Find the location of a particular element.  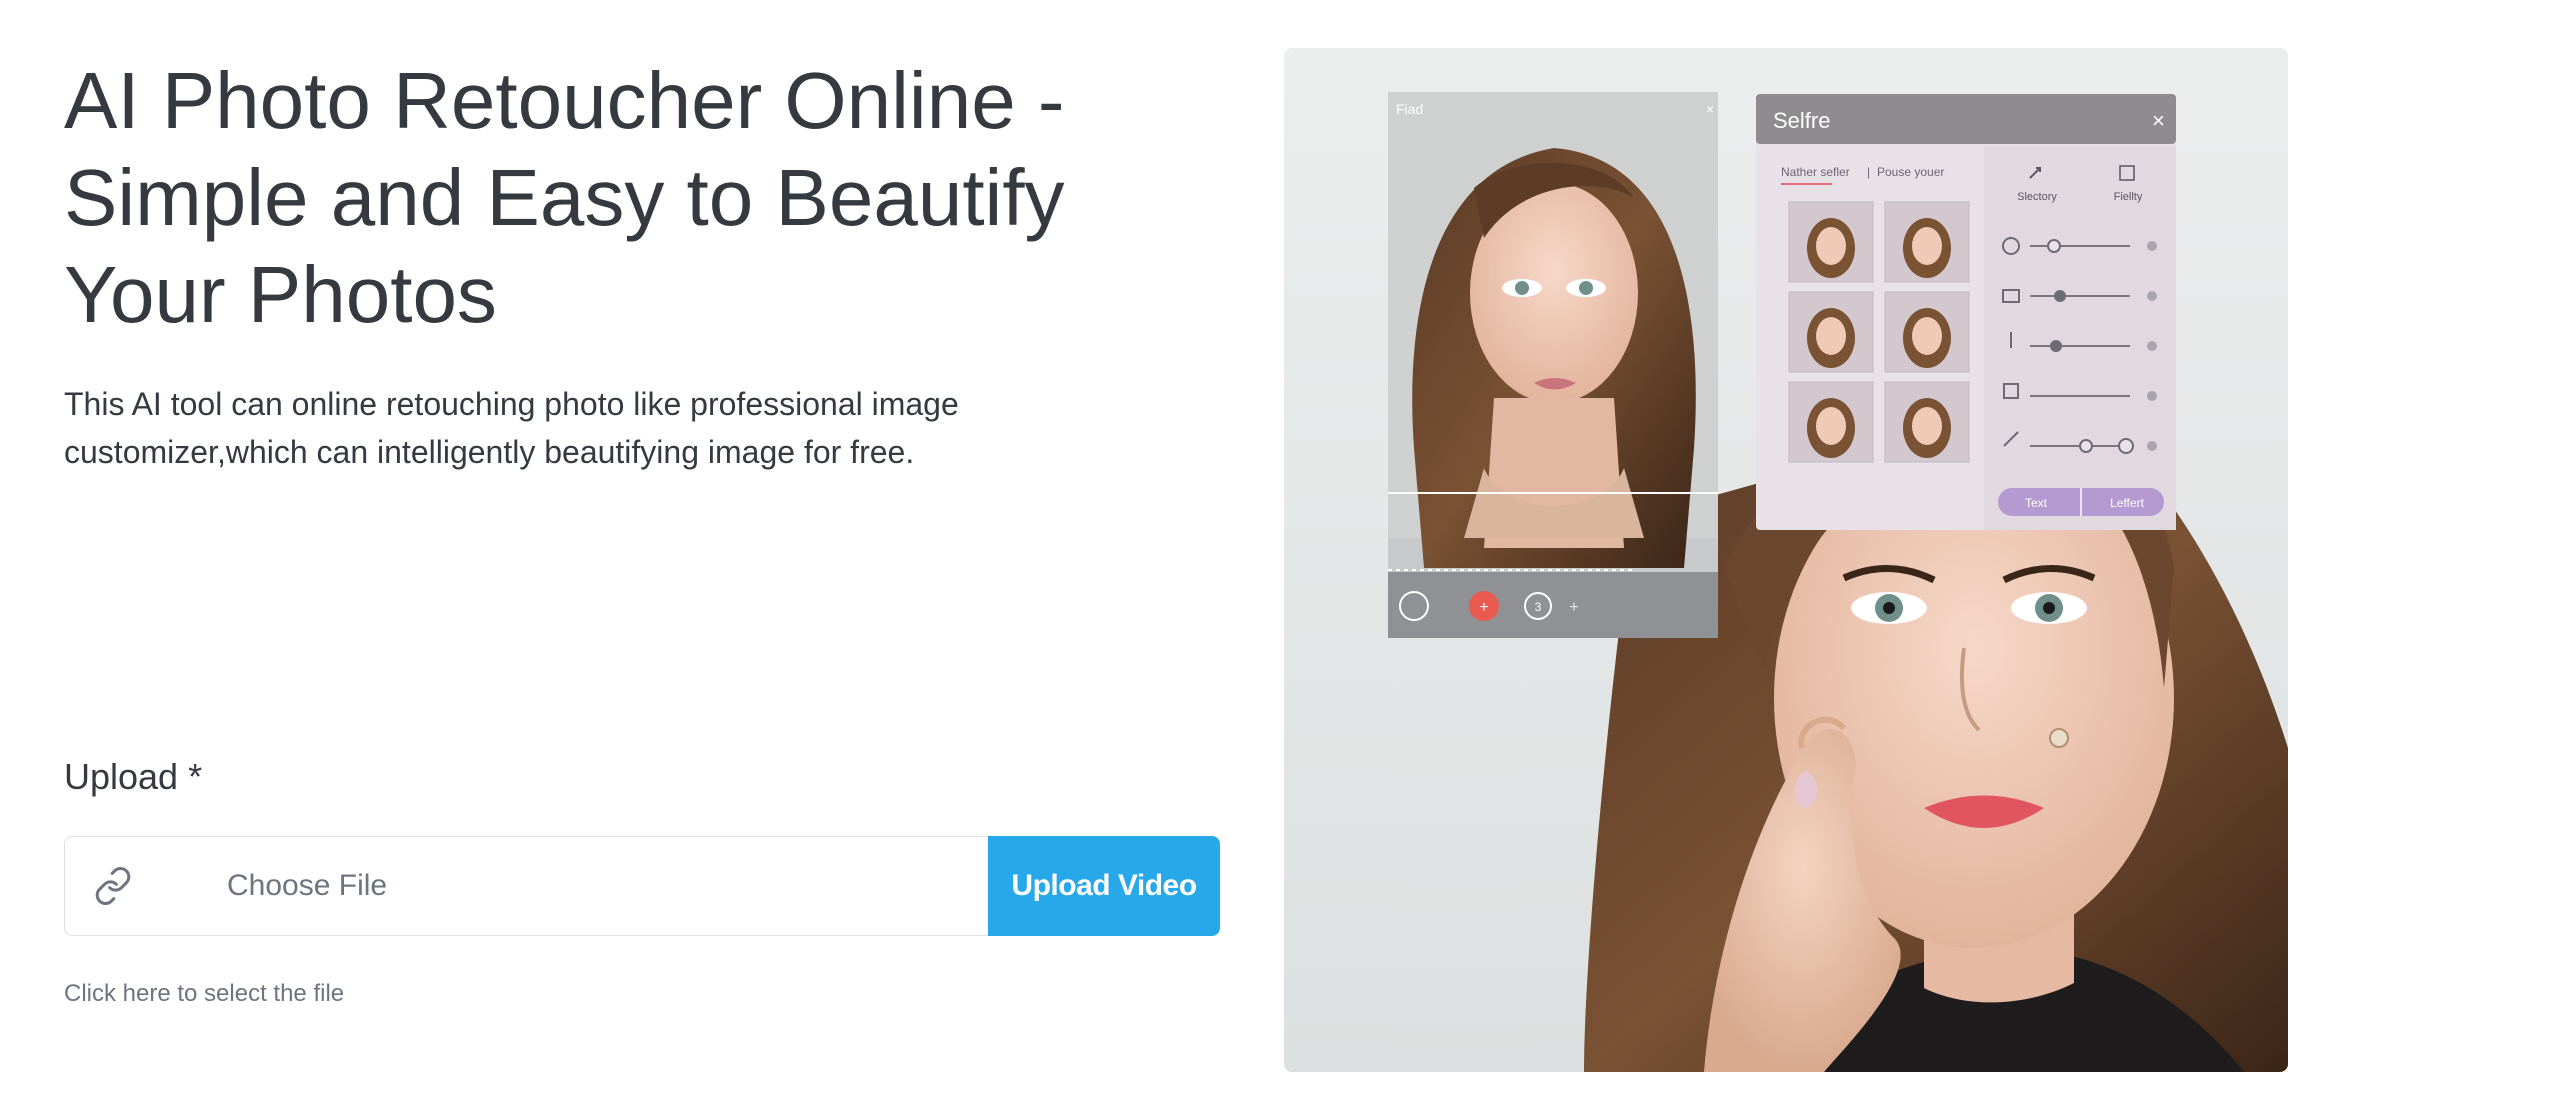

file-hint: Click here to select the file is located at coordinates (204, 993).